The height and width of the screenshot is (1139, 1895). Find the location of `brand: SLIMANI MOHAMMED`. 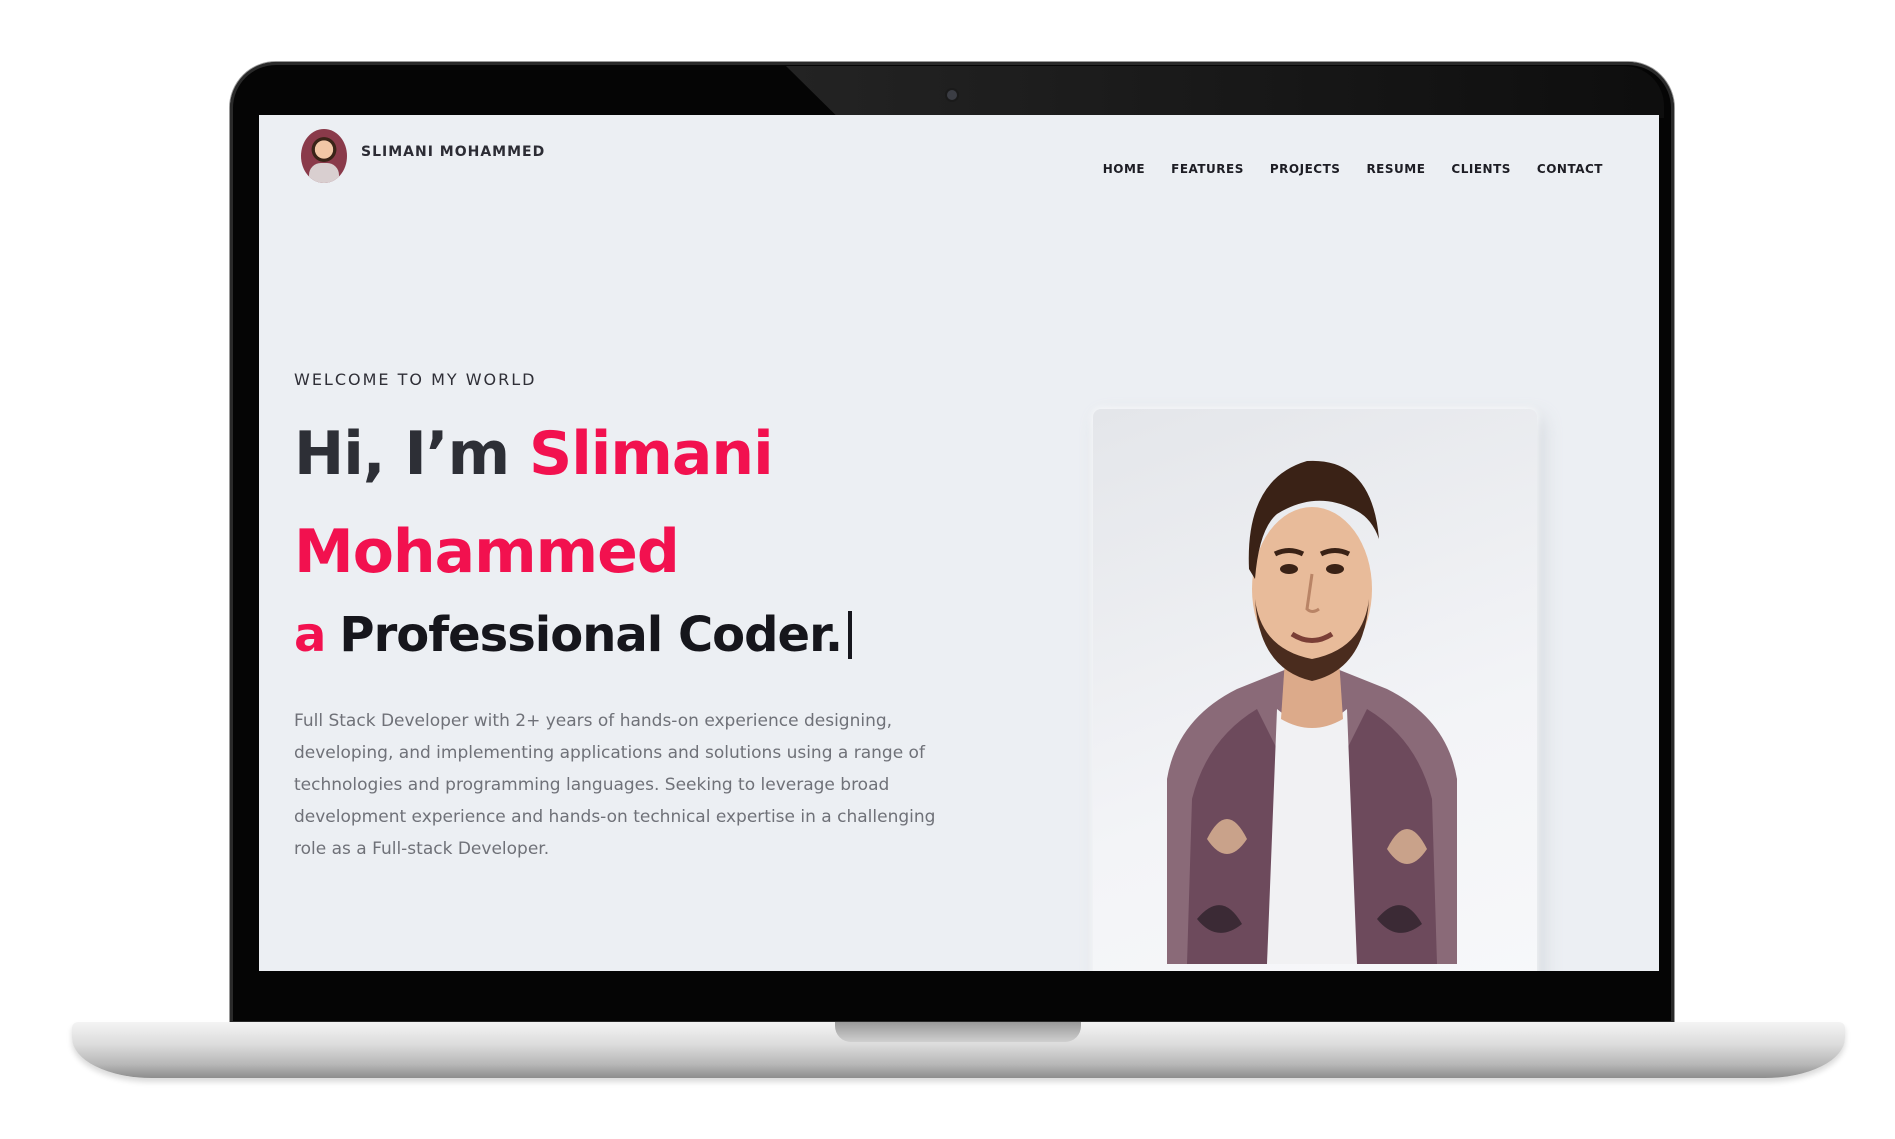

brand: SLIMANI MOHAMMED is located at coordinates (423, 156).